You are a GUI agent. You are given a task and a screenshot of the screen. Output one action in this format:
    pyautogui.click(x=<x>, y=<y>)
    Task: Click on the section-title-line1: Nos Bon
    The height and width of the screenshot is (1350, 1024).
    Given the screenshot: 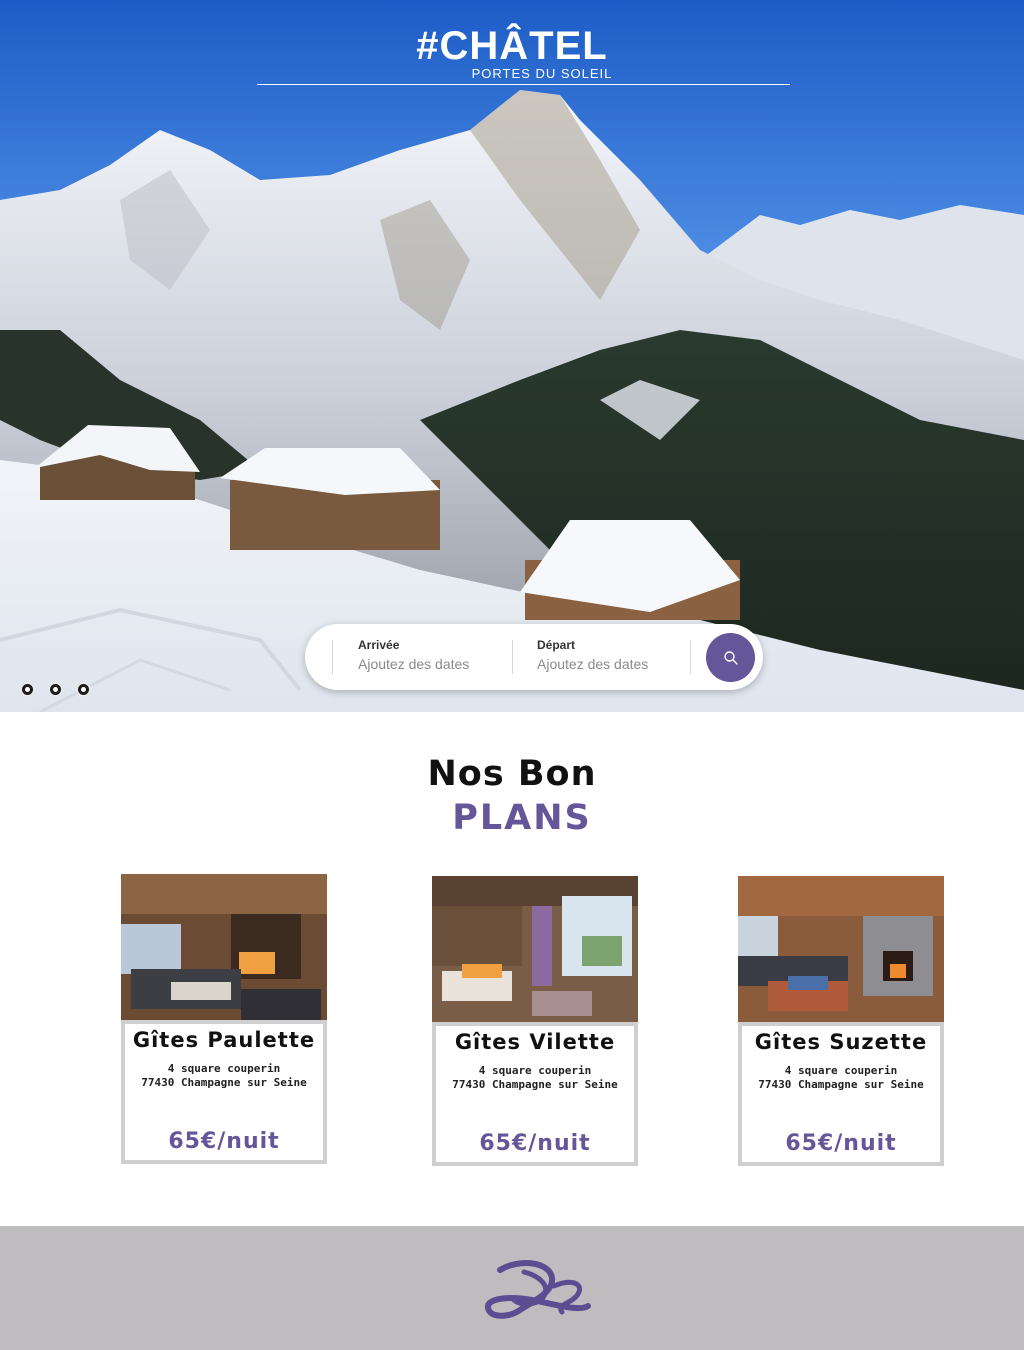 What is the action you would take?
    pyautogui.click(x=512, y=774)
    